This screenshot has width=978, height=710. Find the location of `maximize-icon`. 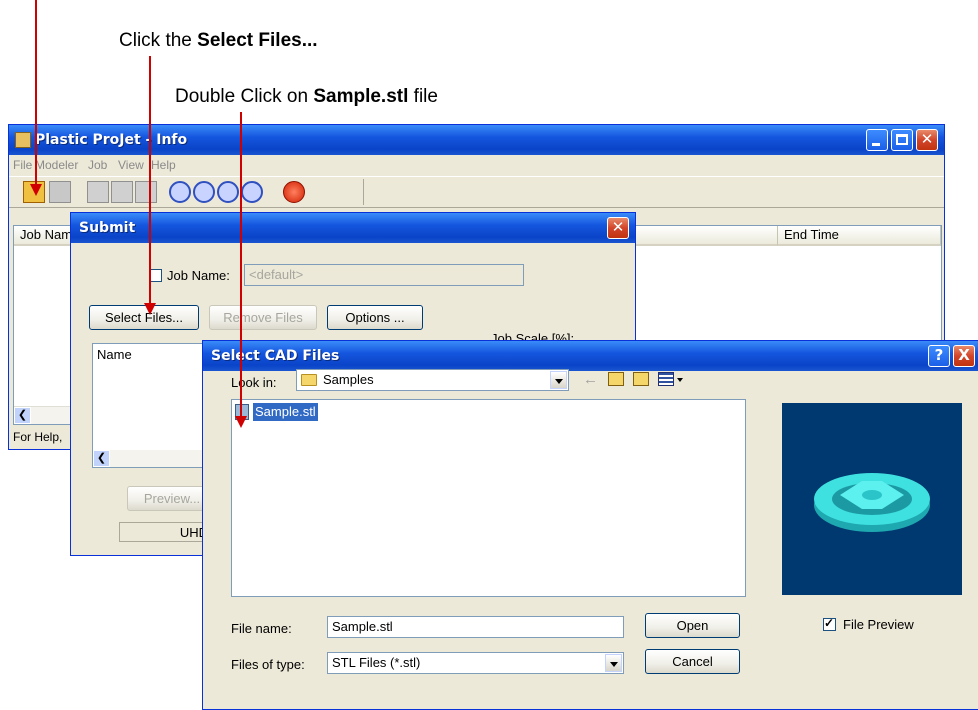

maximize-icon is located at coordinates (902, 139).